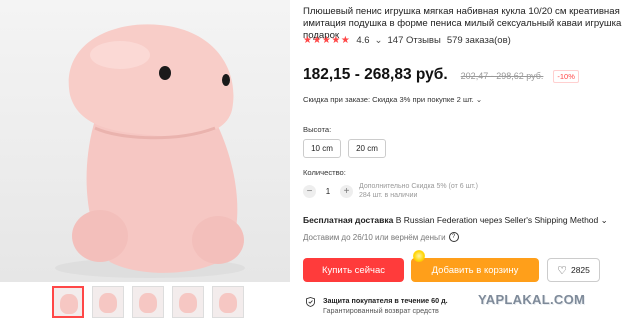 The image size is (640, 329). What do you see at coordinates (327, 40) in the screenshot?
I see `star-icon: ★★★★★` at bounding box center [327, 40].